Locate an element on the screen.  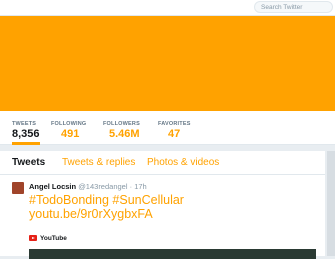
video-preview is located at coordinates (172, 254).